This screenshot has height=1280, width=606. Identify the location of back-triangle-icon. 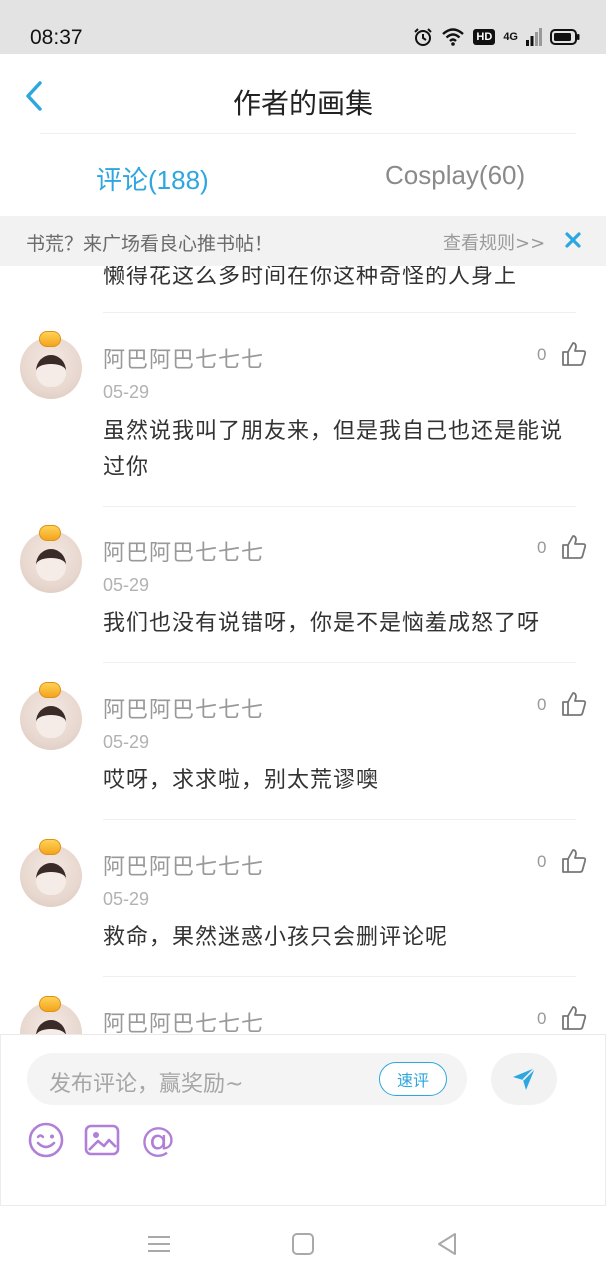
(447, 1244).